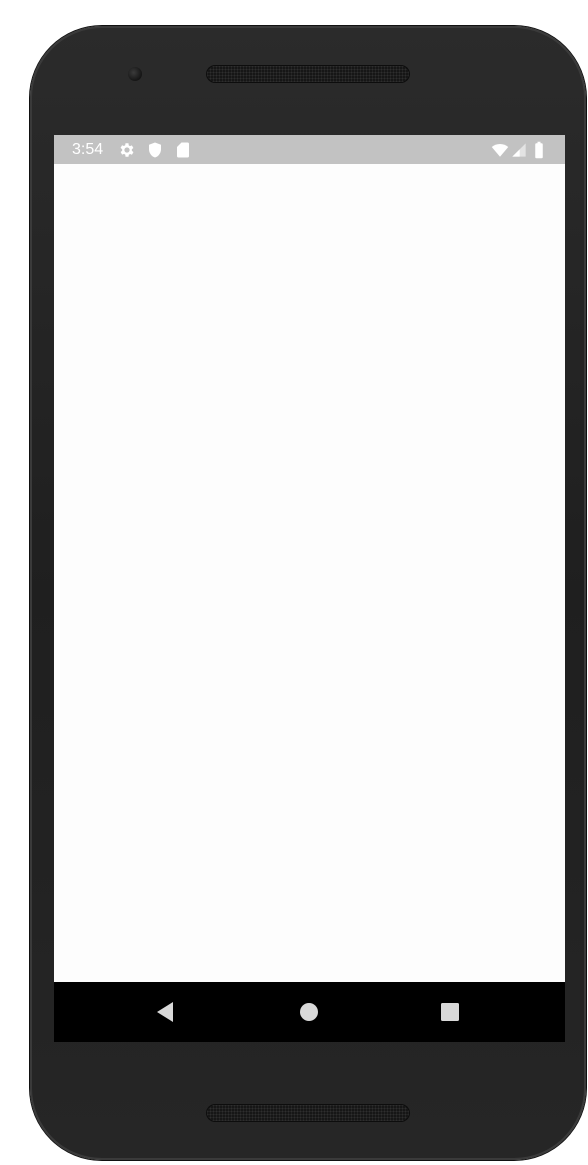 The width and height of the screenshot is (588, 1165). Describe the element at coordinates (127, 150) in the screenshot. I see `settings-gear-icon` at that location.